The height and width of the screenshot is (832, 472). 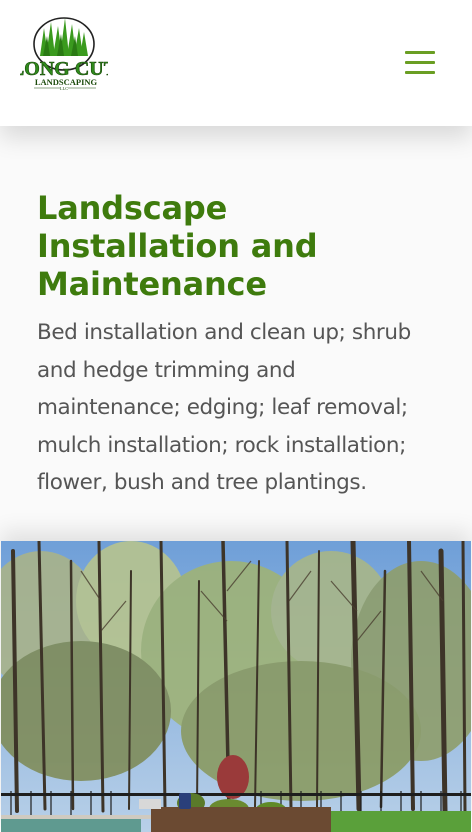 I want to click on menu-bar-middle, so click(x=420, y=62).